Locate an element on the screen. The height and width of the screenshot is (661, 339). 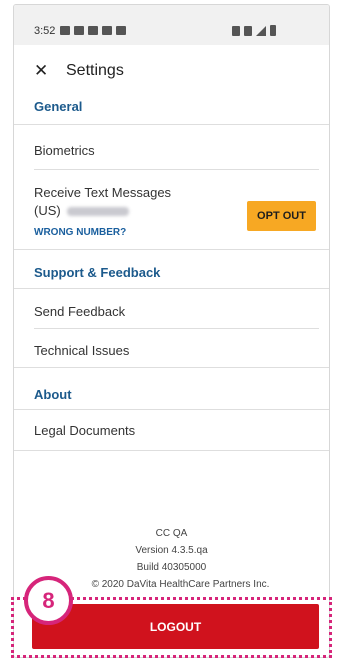
opt-out-button: OPT OUT is located at coordinates (281, 216).